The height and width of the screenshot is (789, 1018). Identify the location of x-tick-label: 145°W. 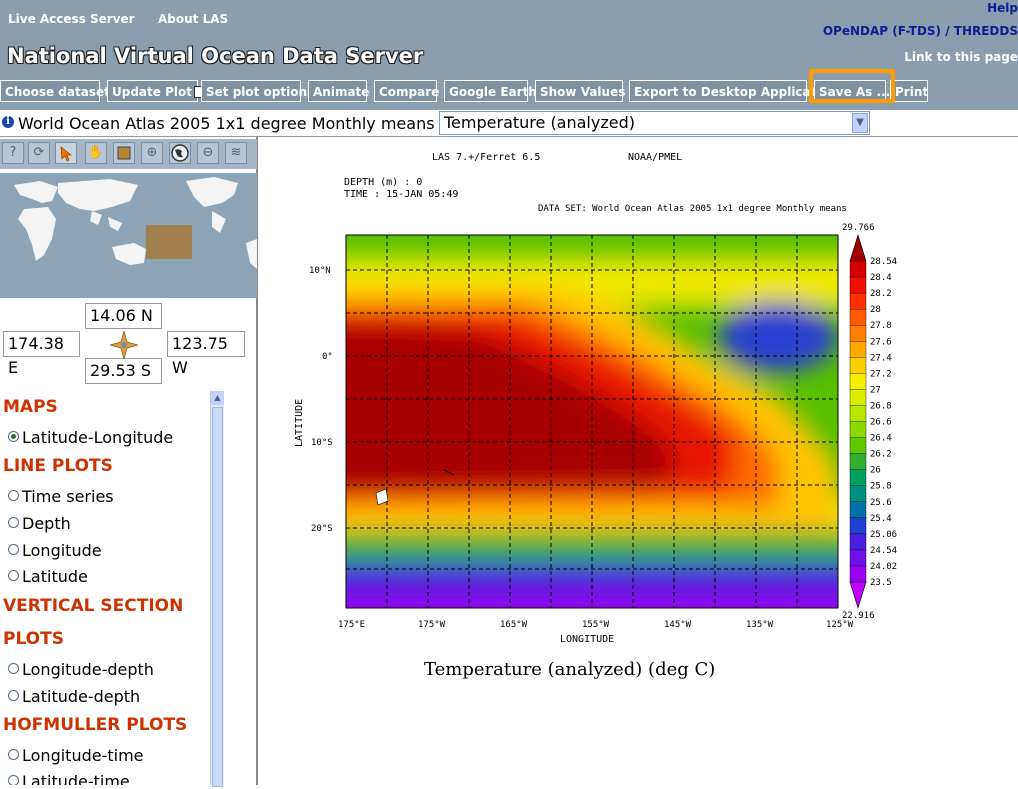
(678, 625).